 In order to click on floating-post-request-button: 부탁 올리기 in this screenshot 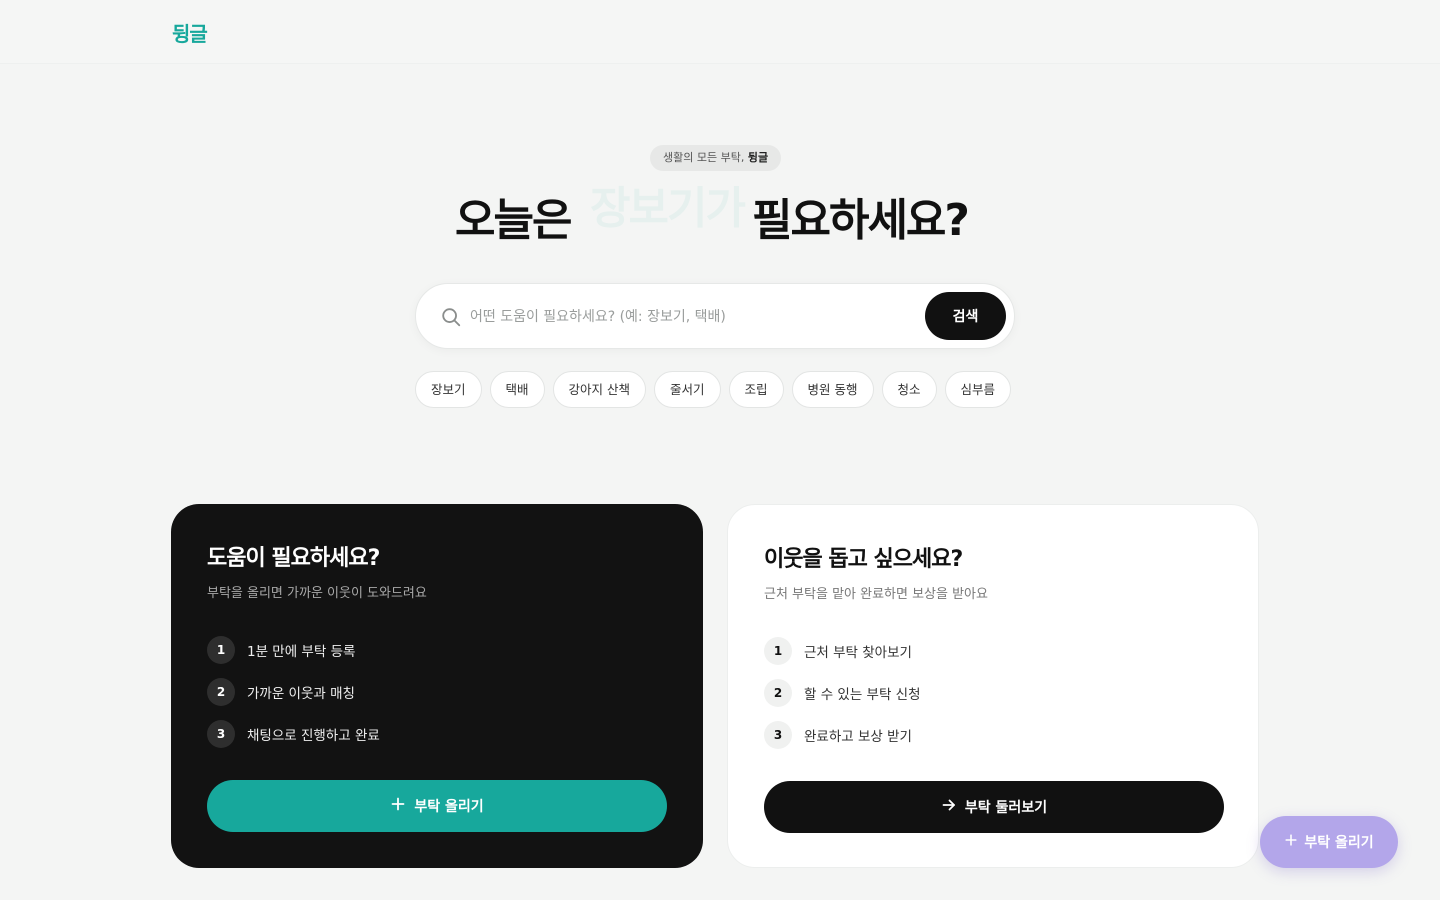, I will do `click(1329, 842)`.